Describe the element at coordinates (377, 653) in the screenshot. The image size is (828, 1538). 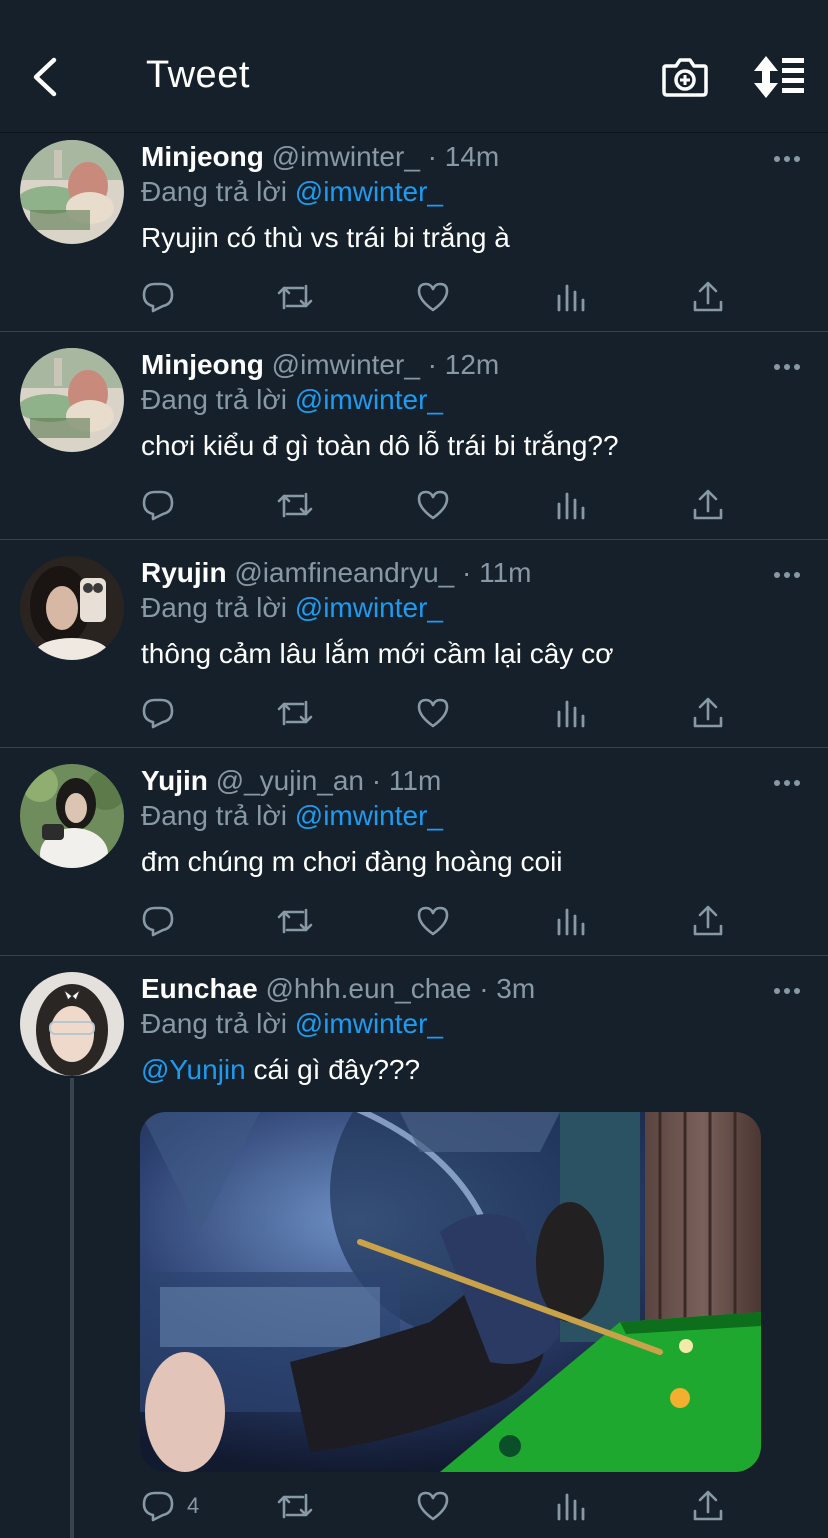
I see `tweet-text: thông cảm lâu lắm mới cầm lại cây cơ` at that location.